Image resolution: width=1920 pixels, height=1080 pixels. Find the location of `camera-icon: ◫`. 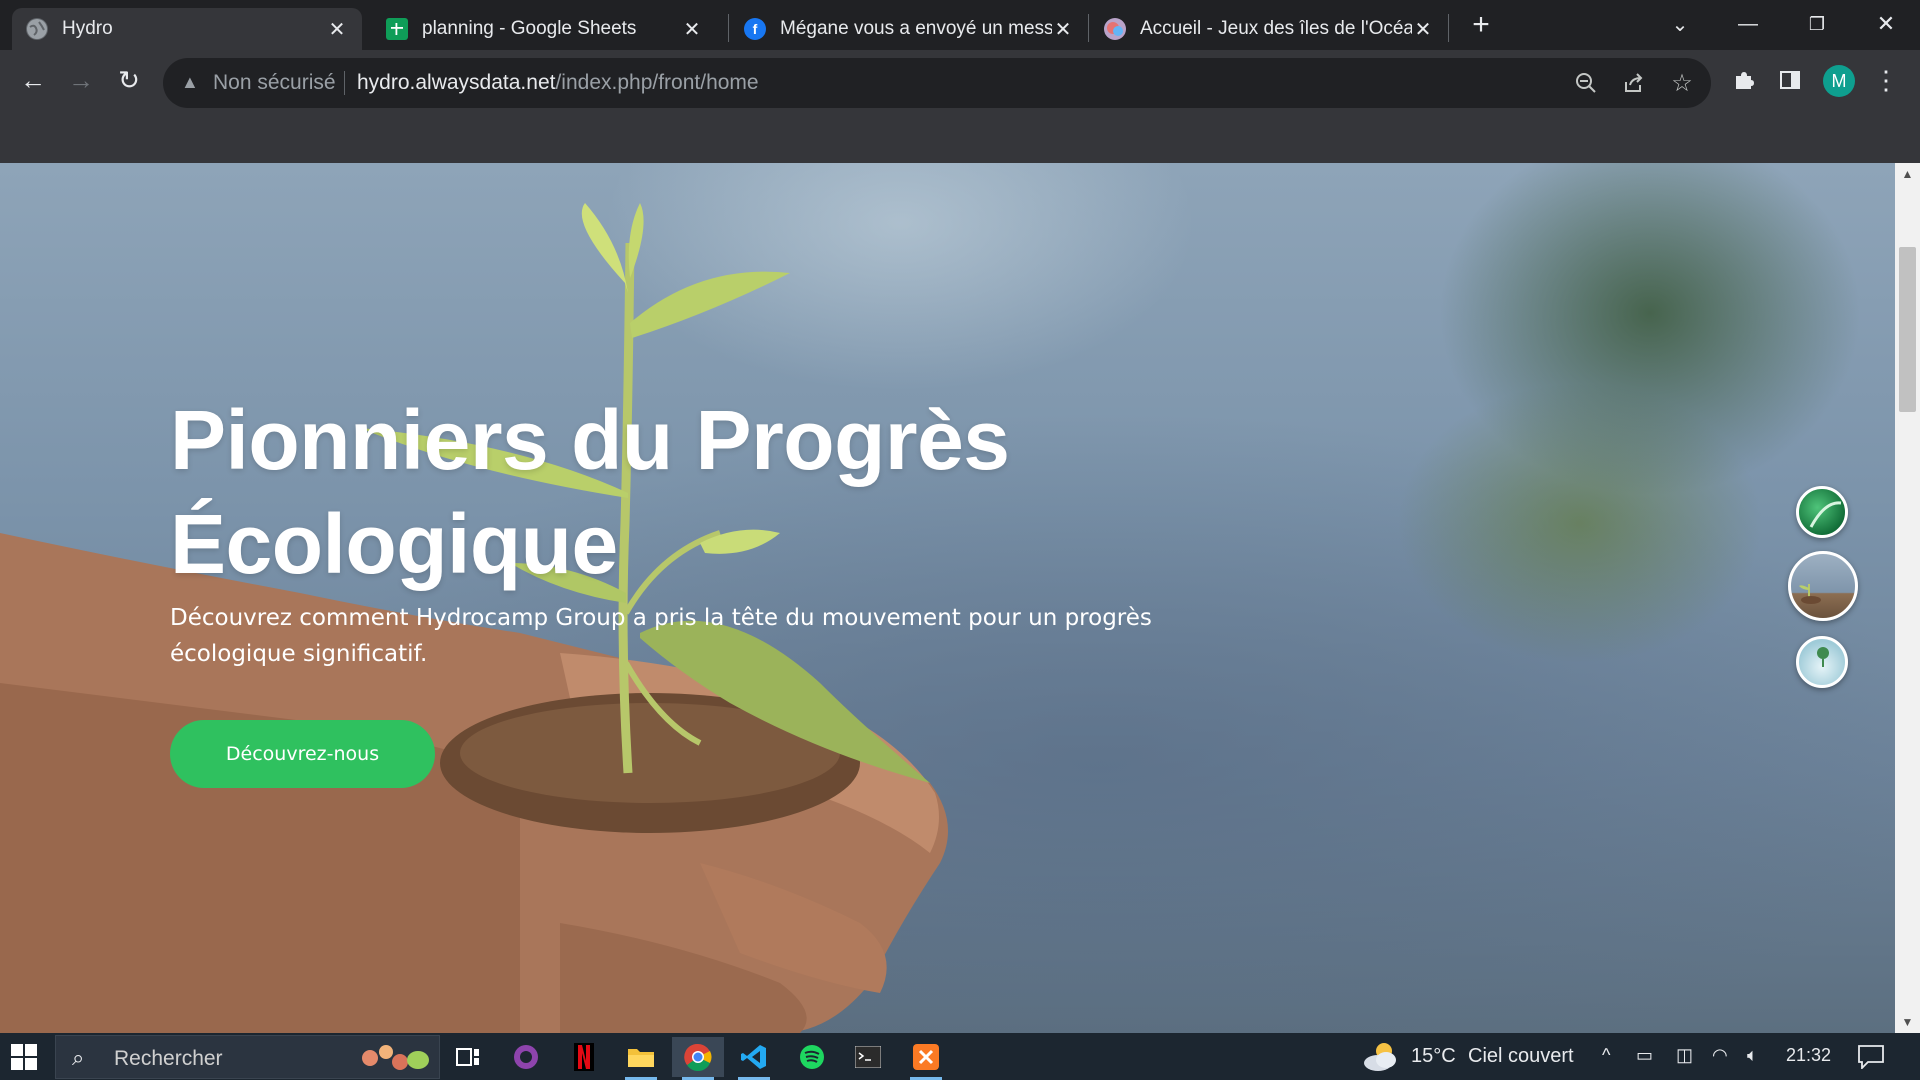

camera-icon: ◫ is located at coordinates (1684, 1055).